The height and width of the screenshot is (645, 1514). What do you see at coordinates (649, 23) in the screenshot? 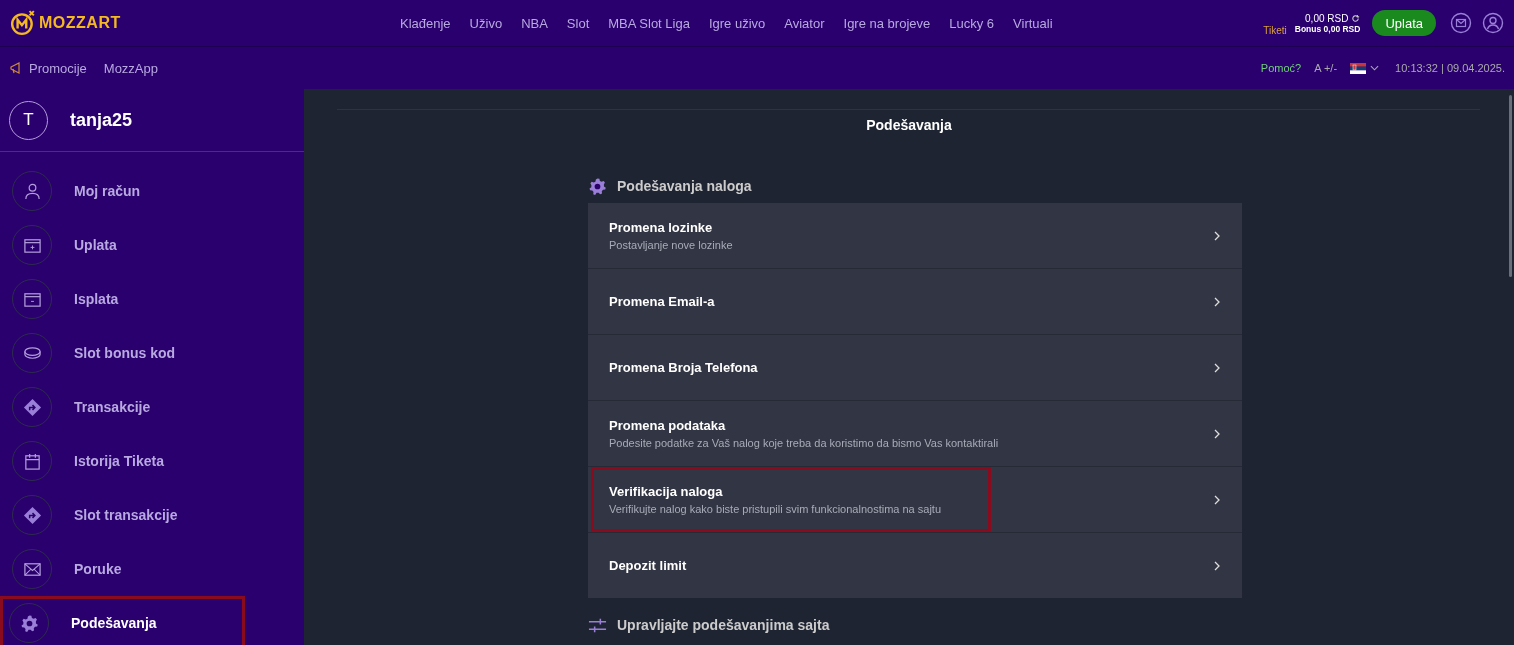
I see `nav-link: MBA Slot Liga` at bounding box center [649, 23].